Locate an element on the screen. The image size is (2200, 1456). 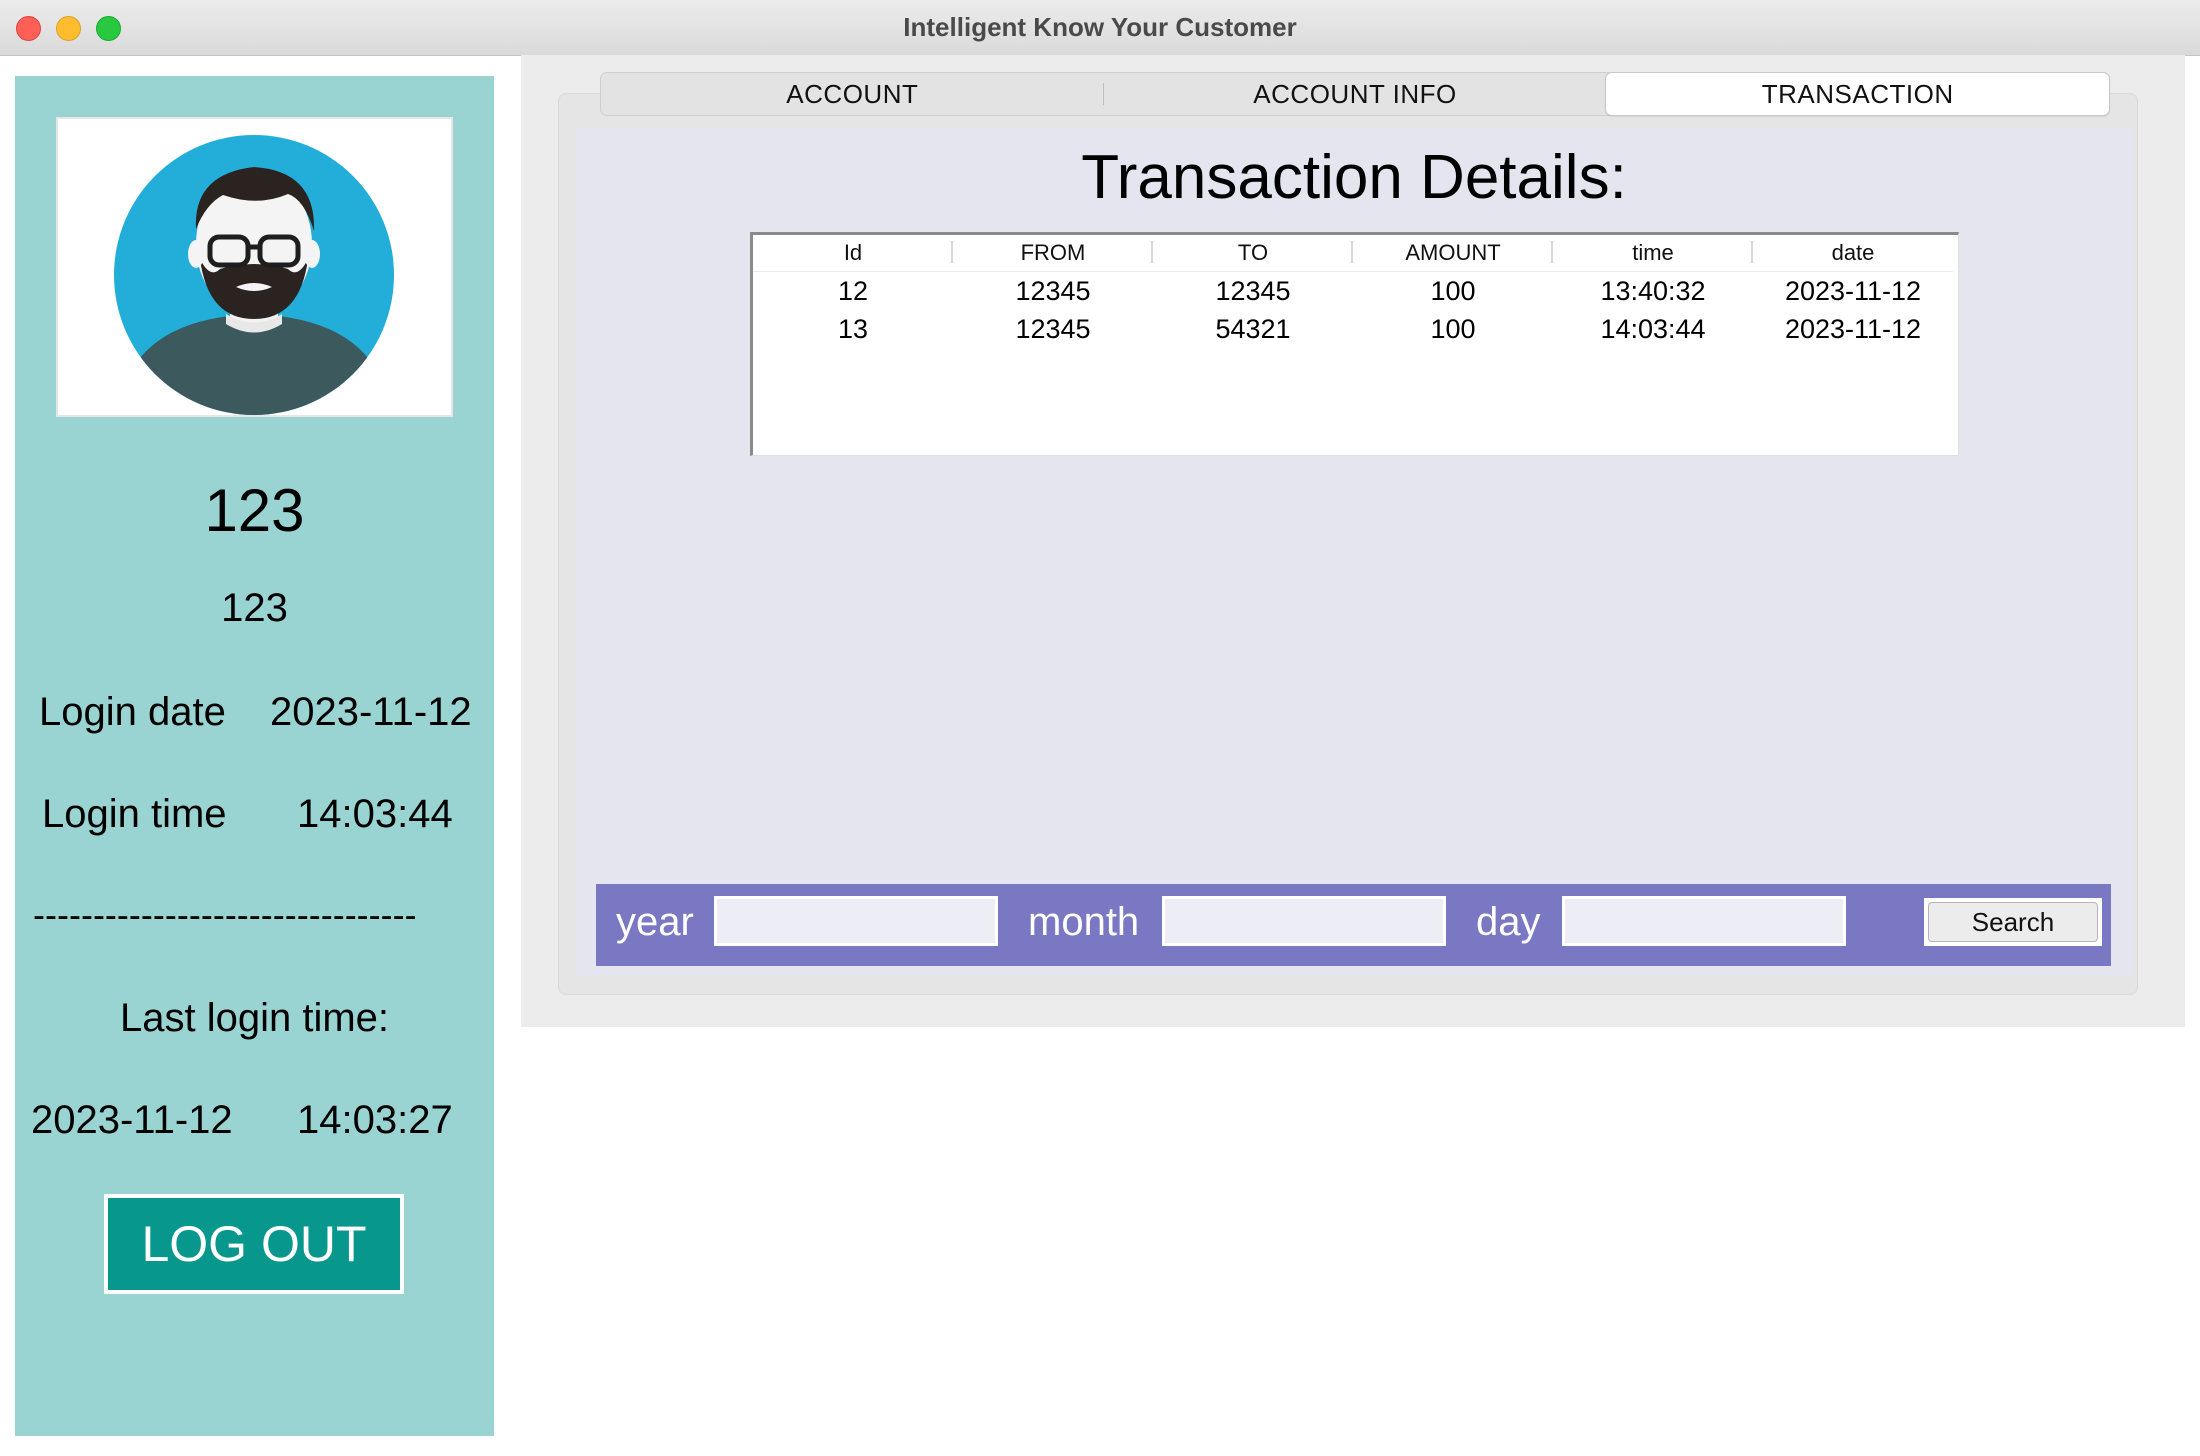
last-login-date: 2023-11-12 is located at coordinates (132, 1120).